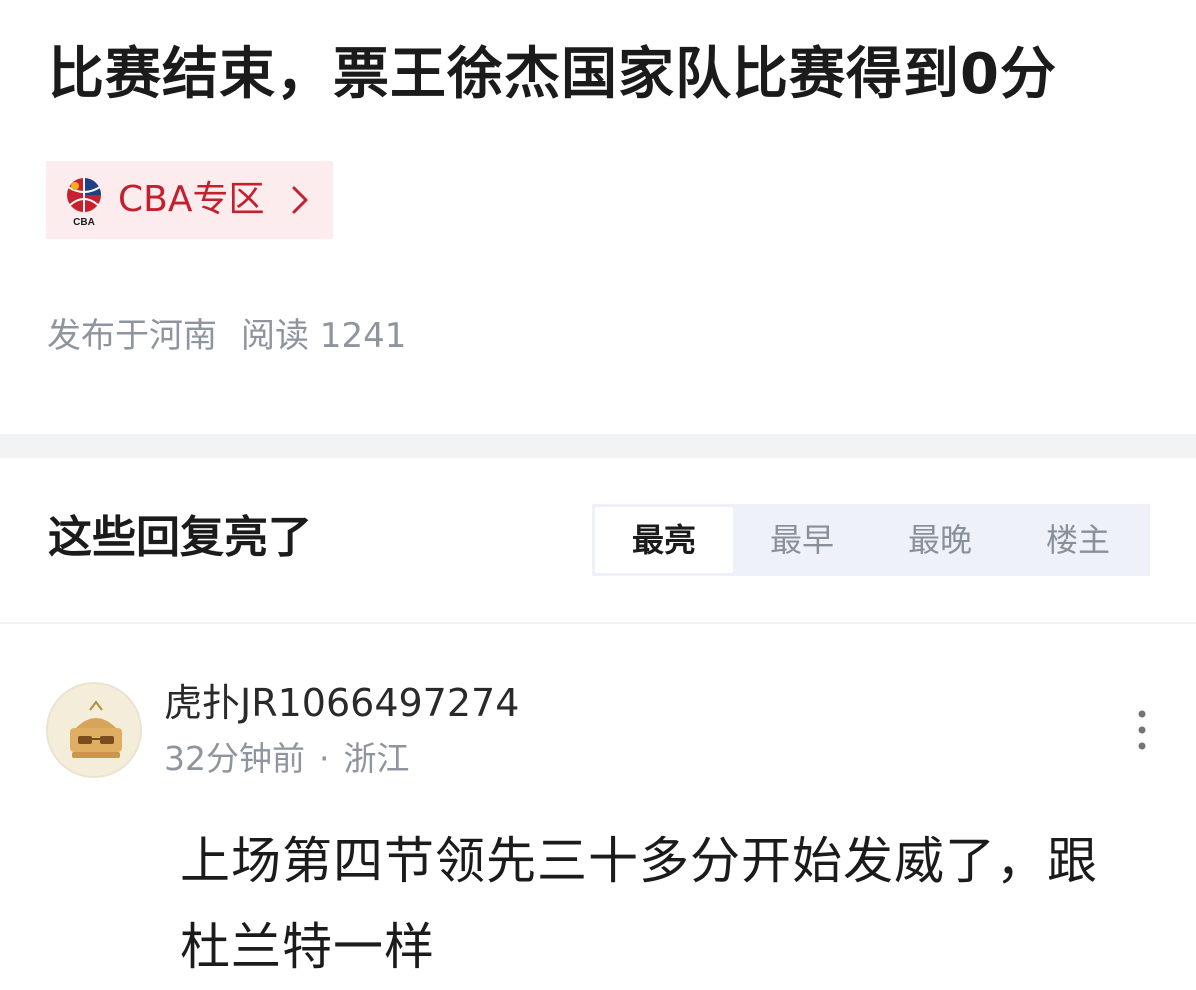 This screenshot has width=1196, height=990. What do you see at coordinates (639, 904) in the screenshot?
I see `reply-body: 上场第四节领先三十多分开始发威了，跟杜兰特一样` at bounding box center [639, 904].